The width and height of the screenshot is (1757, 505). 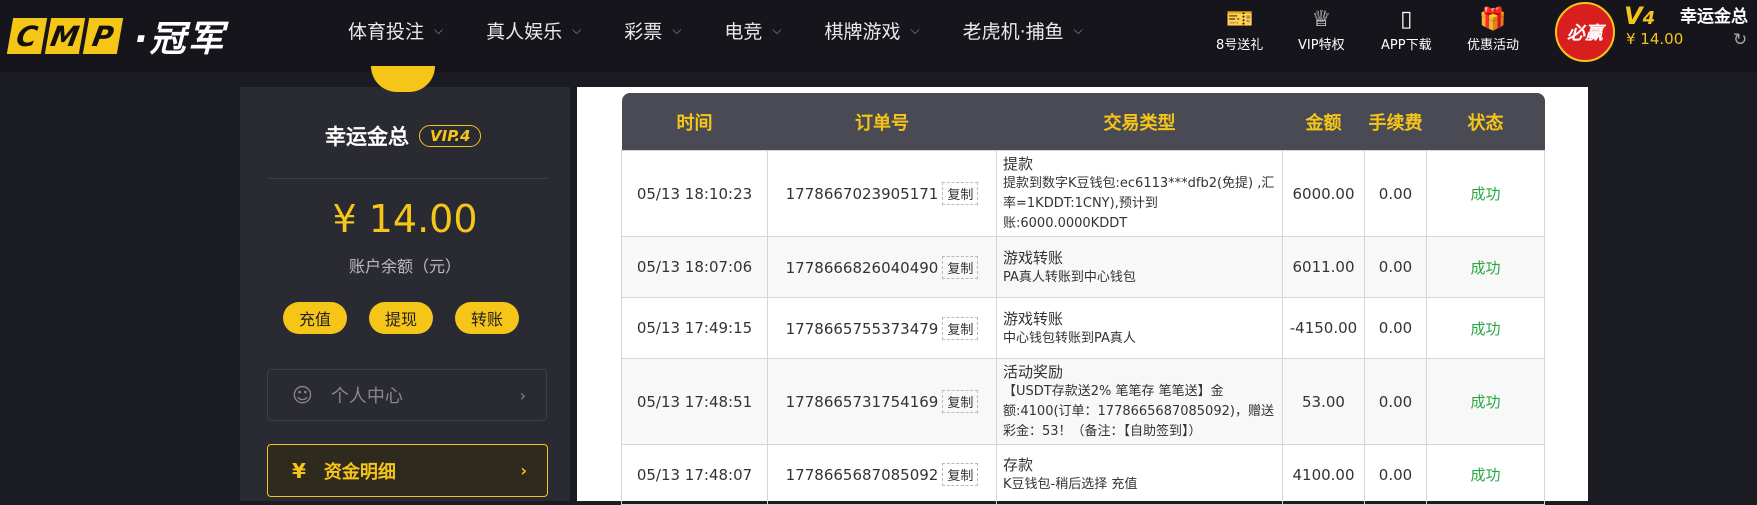 What do you see at coordinates (65, 36) in the screenshot?
I see `logo-letter: M` at bounding box center [65, 36].